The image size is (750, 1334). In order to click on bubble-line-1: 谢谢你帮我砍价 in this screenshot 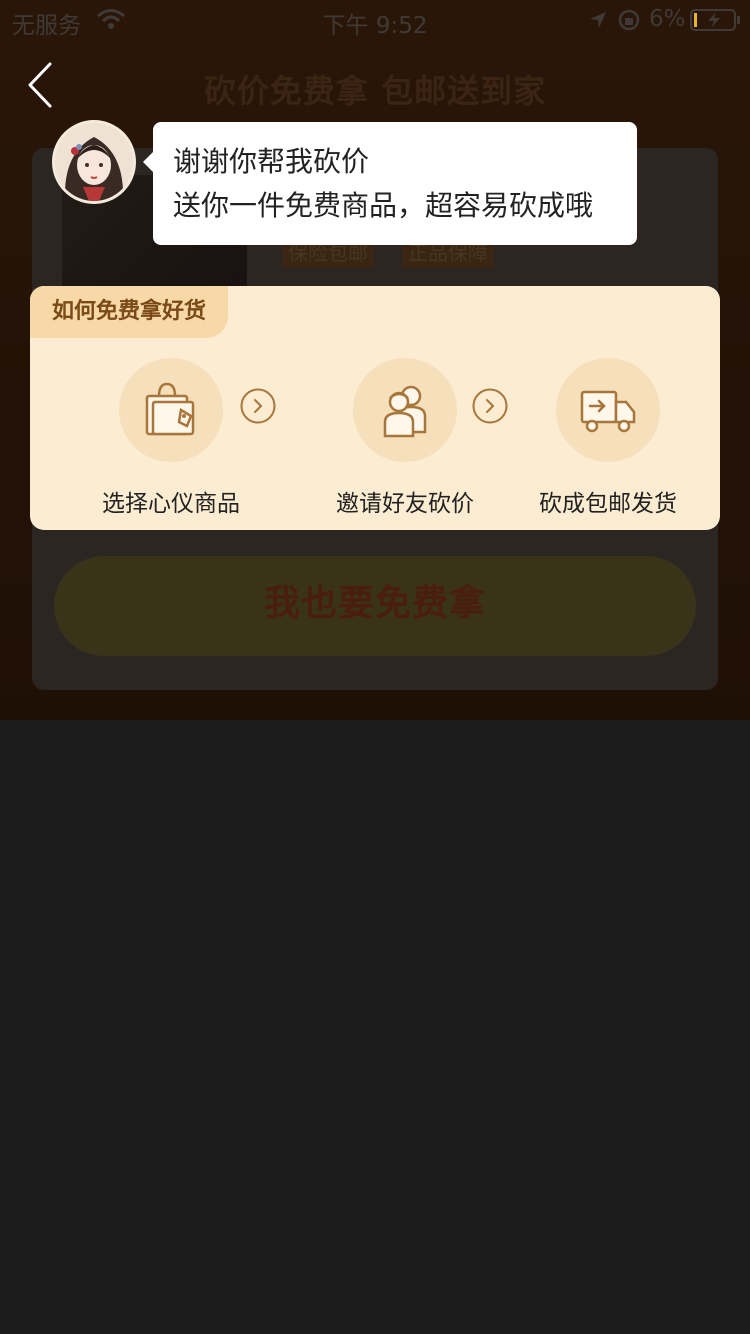, I will do `click(271, 161)`.